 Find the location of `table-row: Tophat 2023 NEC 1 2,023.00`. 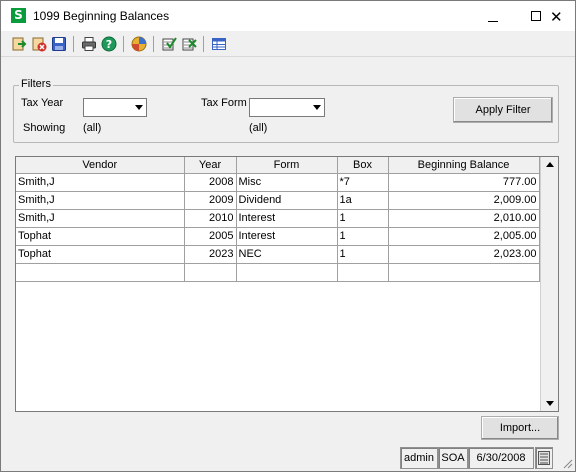

table-row: Tophat 2023 NEC 1 2,023.00 is located at coordinates (278, 254).